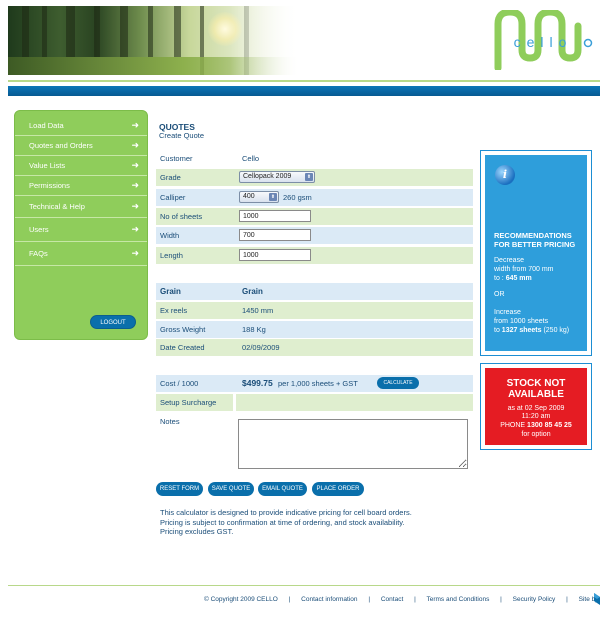  What do you see at coordinates (534, 599) in the screenshot?
I see `footer-link-security: Security Policy` at bounding box center [534, 599].